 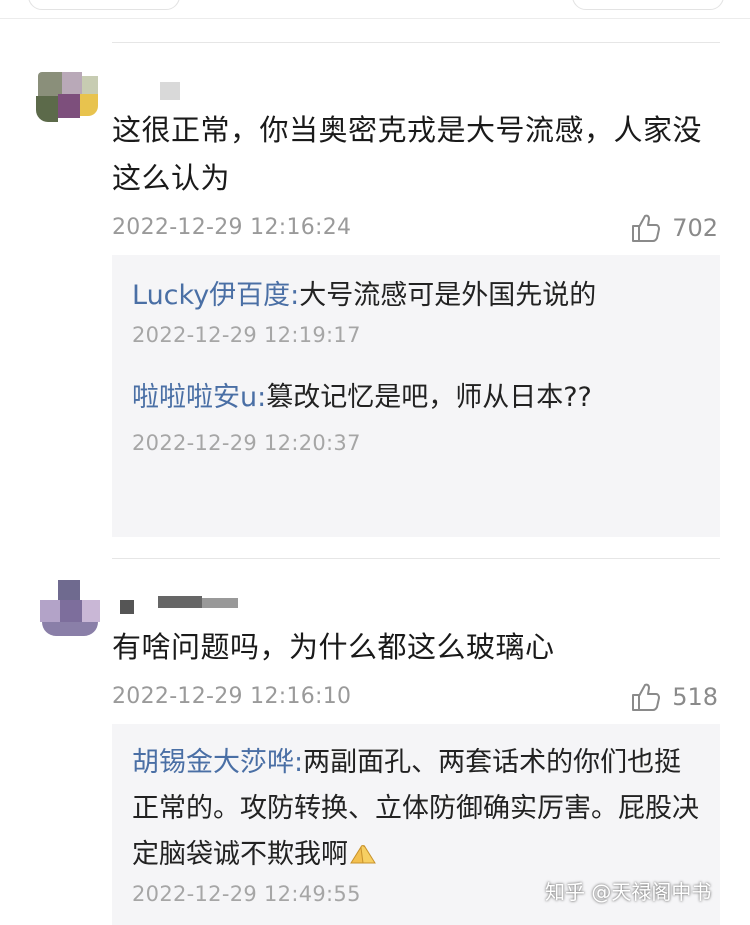 I want to click on top-tab-right, so click(x=648, y=5).